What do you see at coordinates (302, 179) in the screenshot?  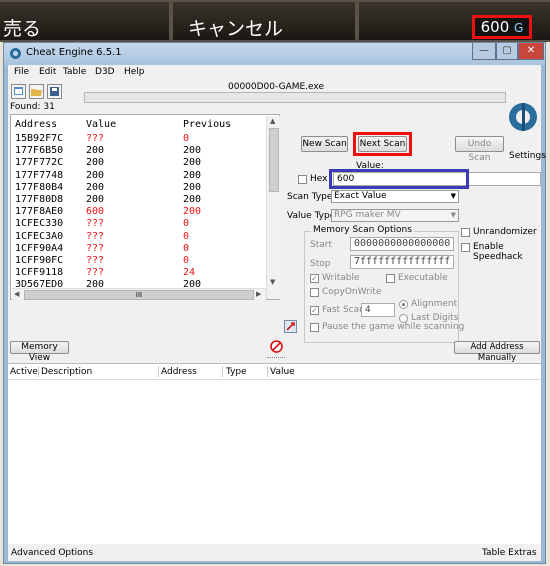 I see `hex-checkbox` at bounding box center [302, 179].